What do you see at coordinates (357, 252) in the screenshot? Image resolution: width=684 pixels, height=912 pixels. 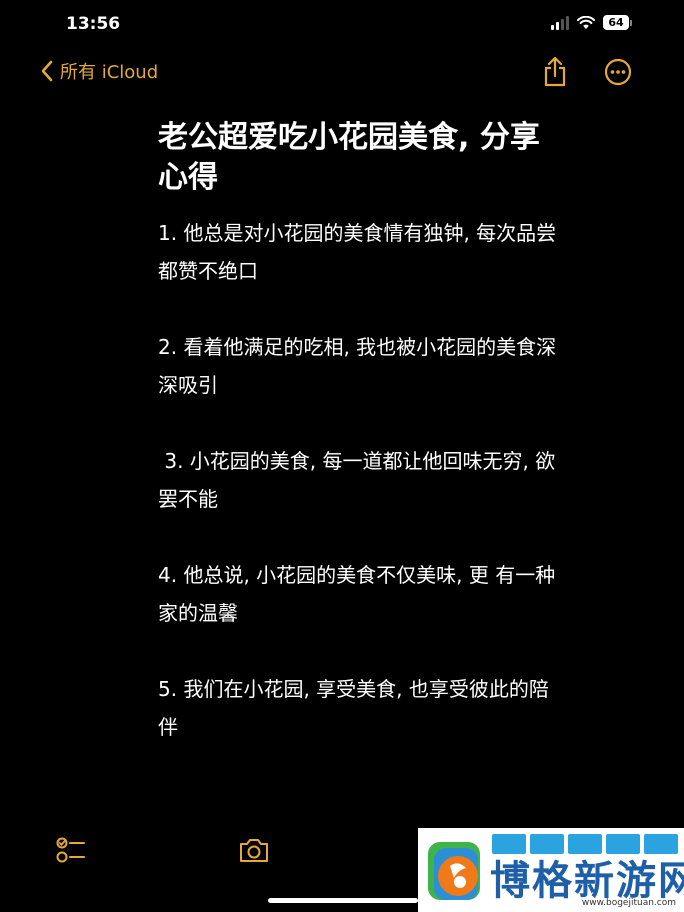 I see `note-item-1: 1. 他总是对小花园的美食情有独钟, 每次品尝都赞不绝口` at bounding box center [357, 252].